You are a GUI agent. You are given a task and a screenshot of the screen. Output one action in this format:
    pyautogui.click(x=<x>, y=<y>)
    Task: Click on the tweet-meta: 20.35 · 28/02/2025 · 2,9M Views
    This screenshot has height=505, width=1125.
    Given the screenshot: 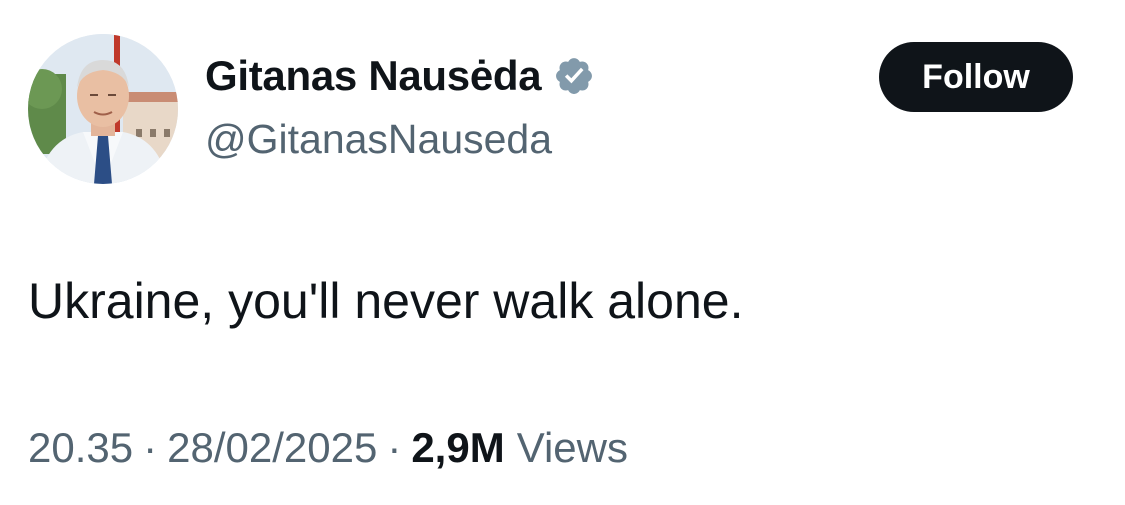 What is the action you would take?
    pyautogui.click(x=328, y=448)
    